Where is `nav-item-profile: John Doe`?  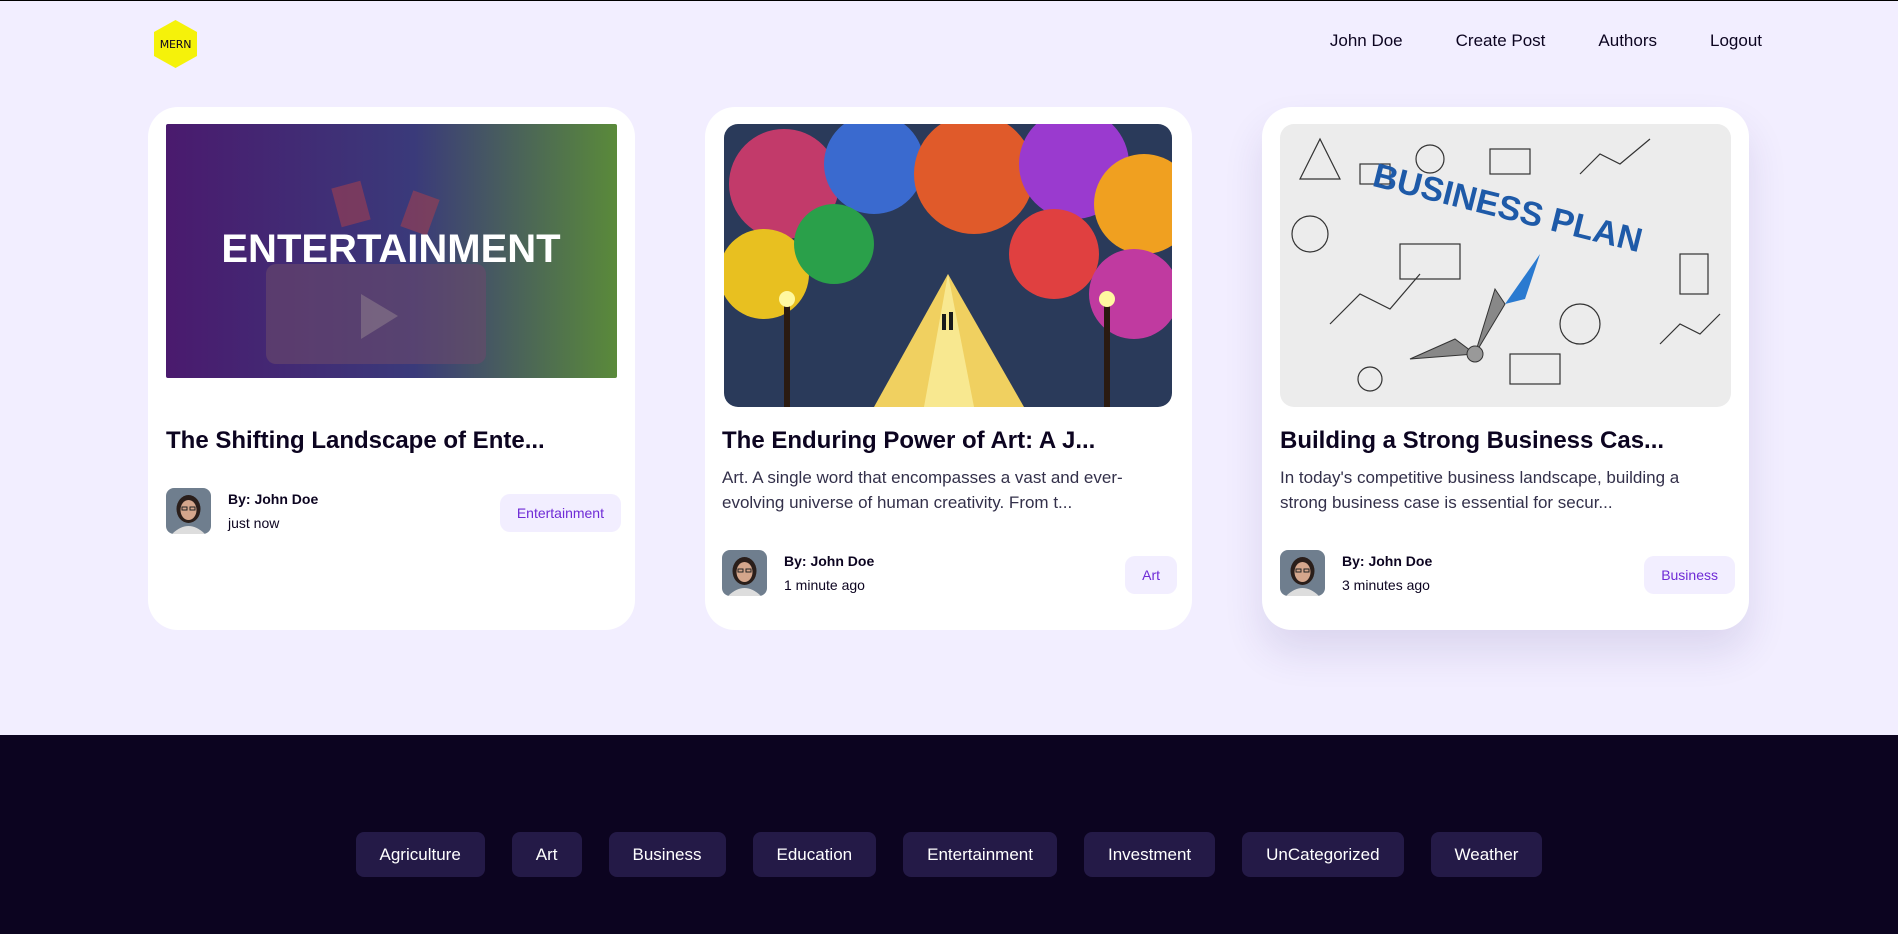 nav-item-profile: John Doe is located at coordinates (1366, 41).